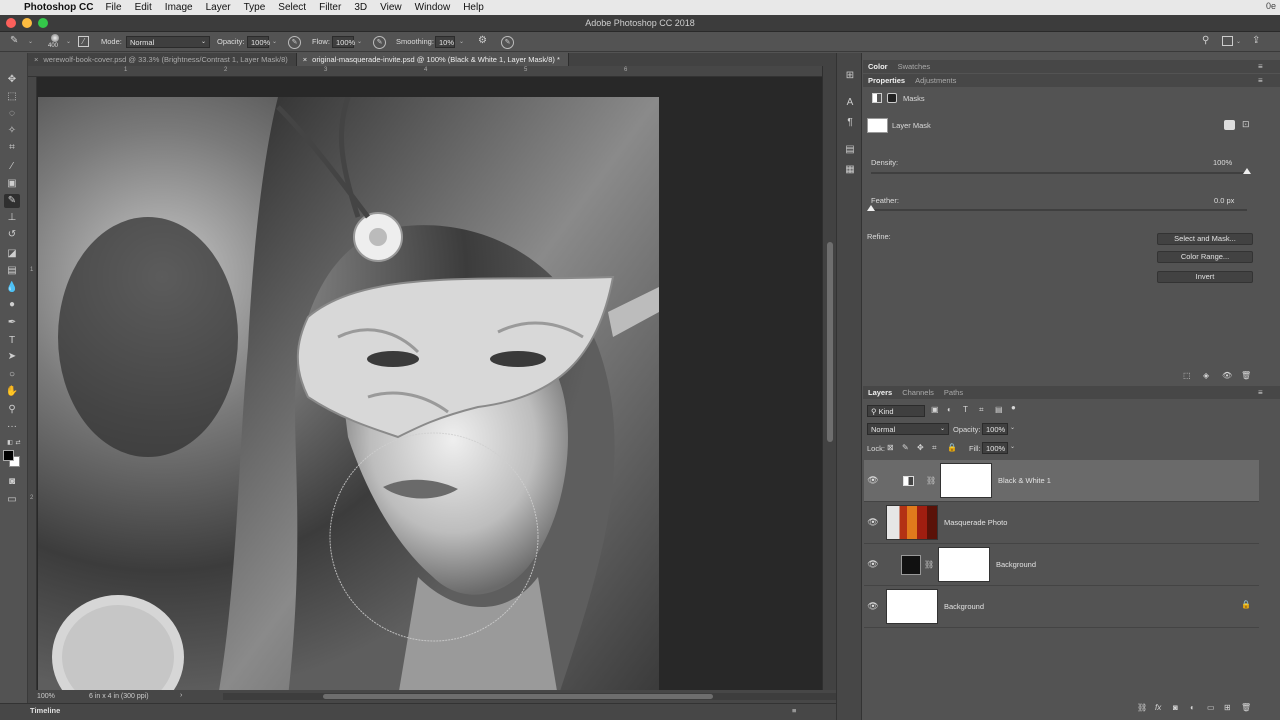 This screenshot has height=720, width=1280. Describe the element at coordinates (12, 184) in the screenshot. I see `healing-brush-tool-icon: ▣` at that location.